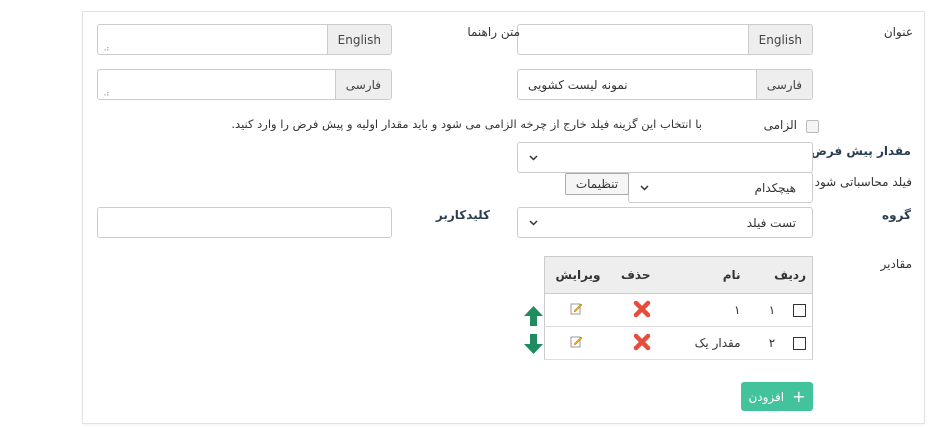  What do you see at coordinates (575, 275) in the screenshot?
I see `column-header-edit: ویرایش` at bounding box center [575, 275].